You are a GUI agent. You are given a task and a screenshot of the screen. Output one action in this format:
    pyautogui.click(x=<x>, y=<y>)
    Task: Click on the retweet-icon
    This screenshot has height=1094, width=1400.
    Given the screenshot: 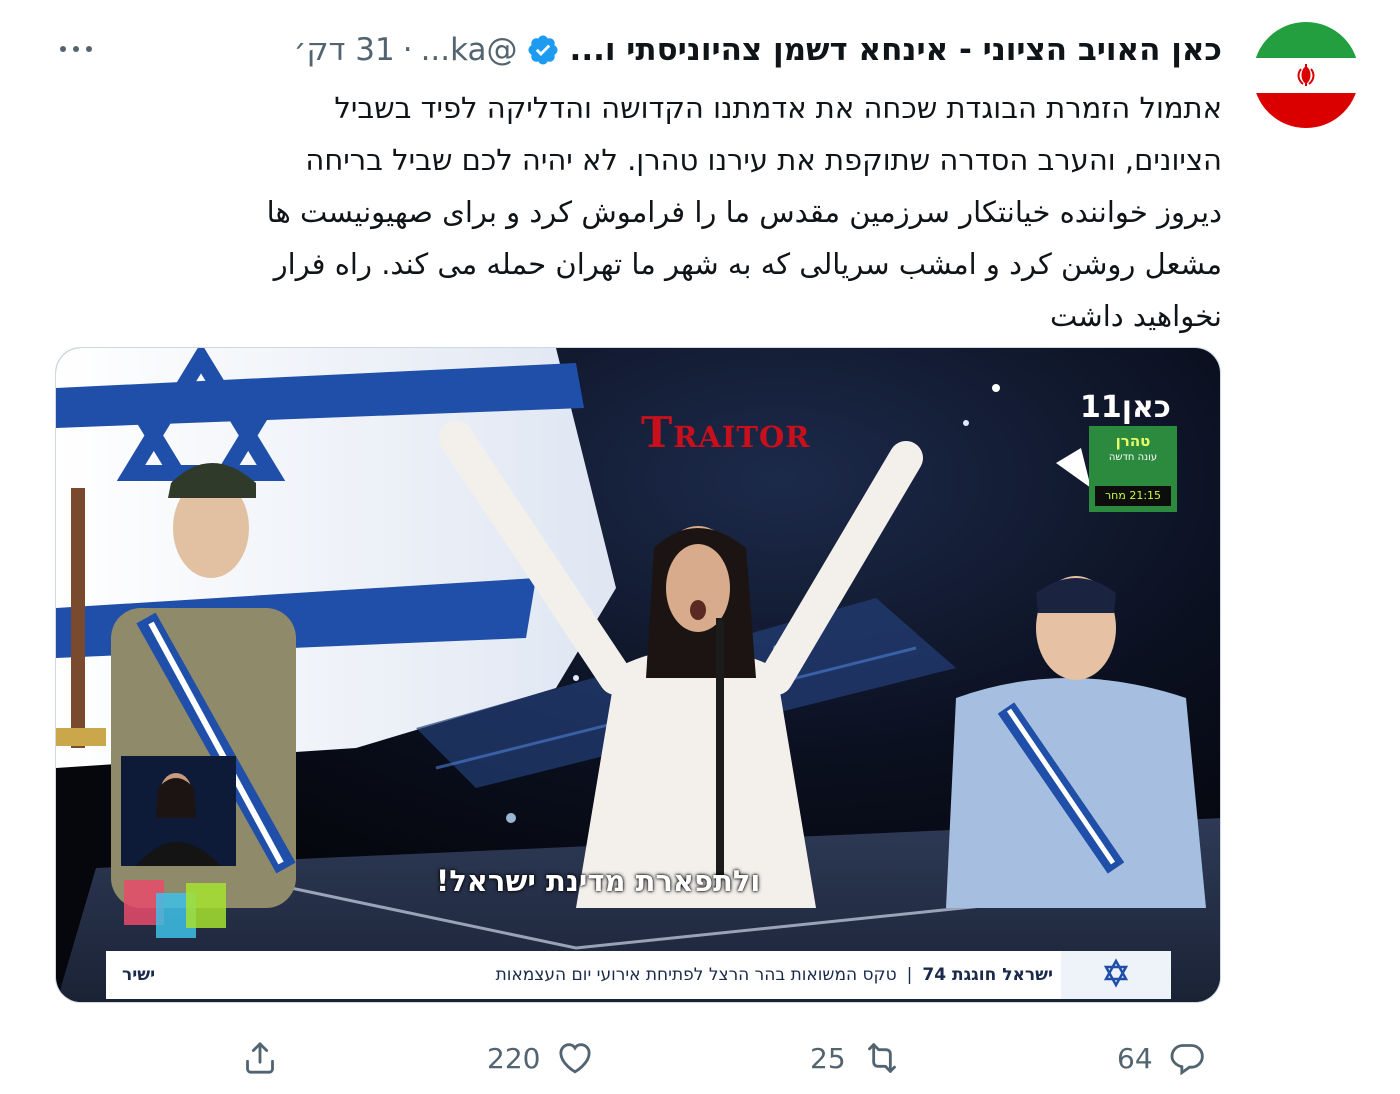 What is the action you would take?
    pyautogui.click(x=881, y=1058)
    